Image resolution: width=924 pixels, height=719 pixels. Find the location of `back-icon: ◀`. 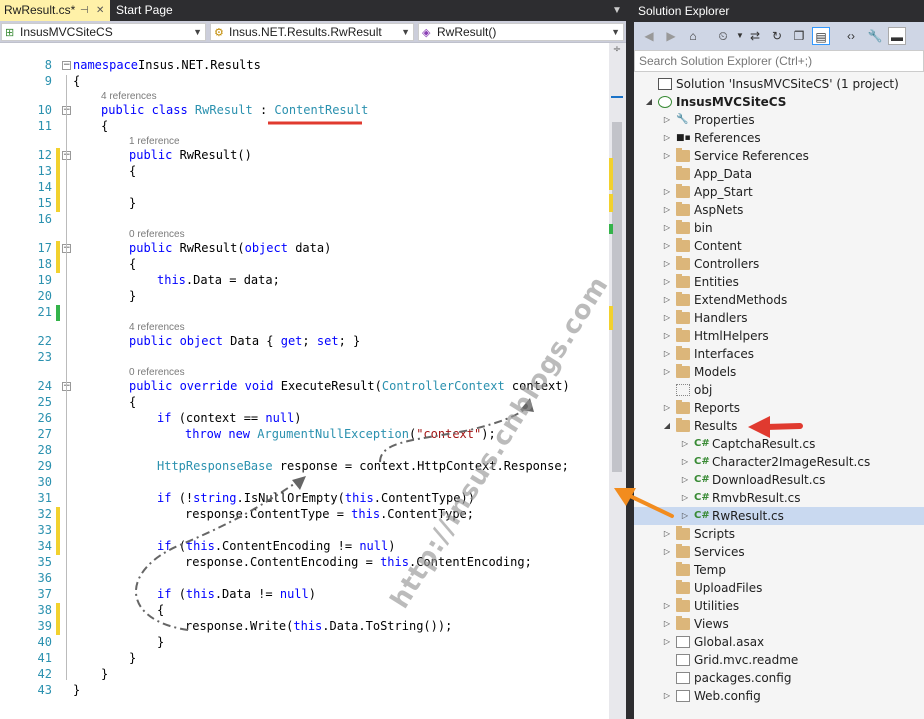

back-icon: ◀ is located at coordinates (649, 36).